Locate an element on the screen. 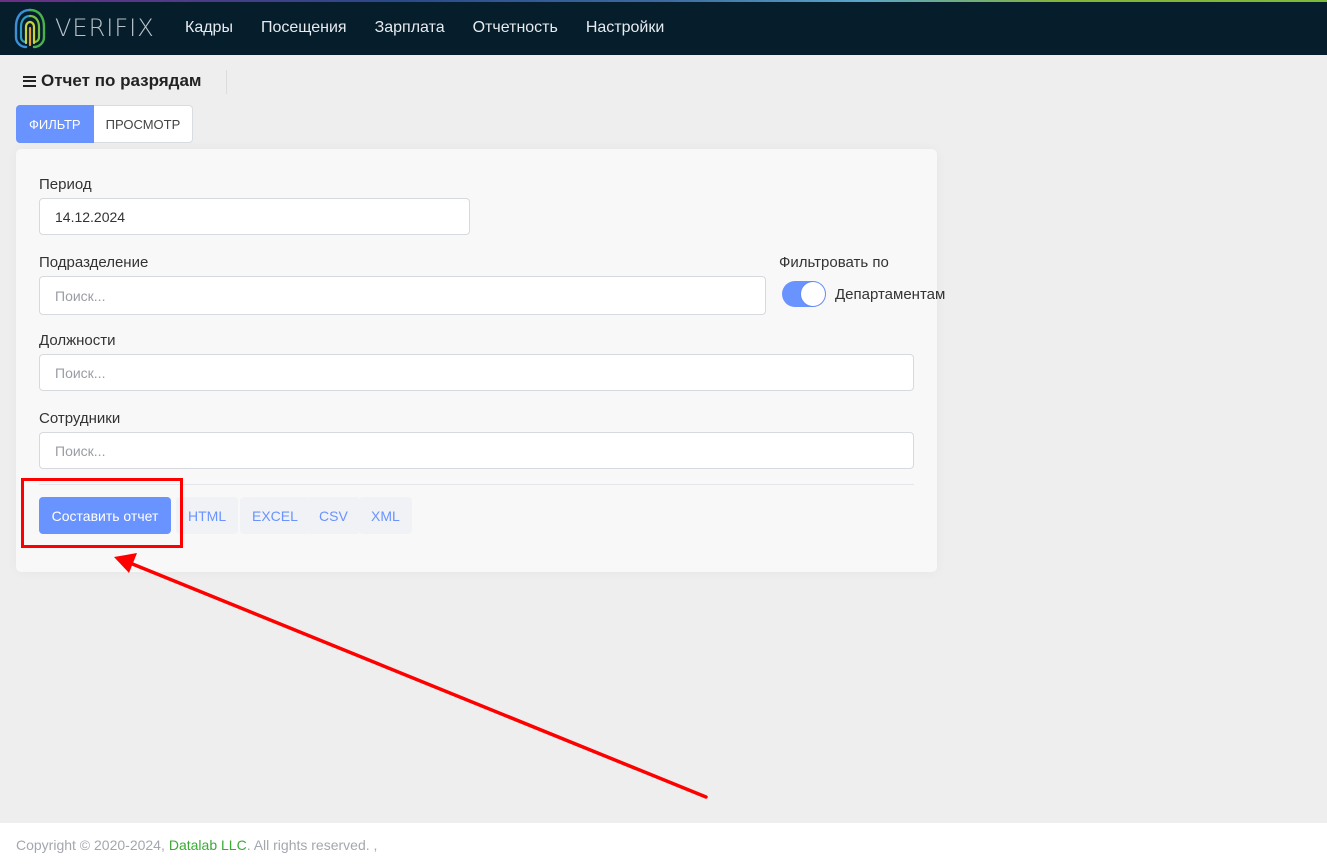 Image resolution: width=1327 pixels, height=867 pixels. period-label: Период is located at coordinates (65, 184).